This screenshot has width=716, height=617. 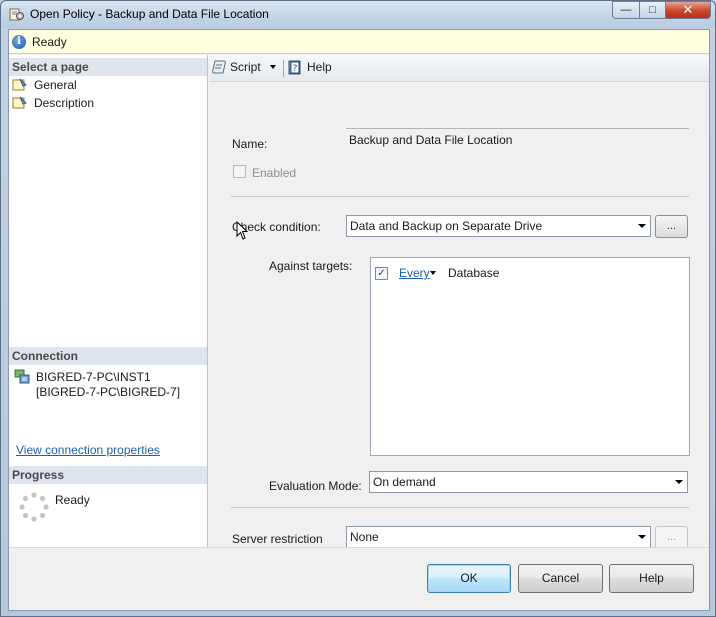 What do you see at coordinates (219, 67) in the screenshot?
I see `script-icon` at bounding box center [219, 67].